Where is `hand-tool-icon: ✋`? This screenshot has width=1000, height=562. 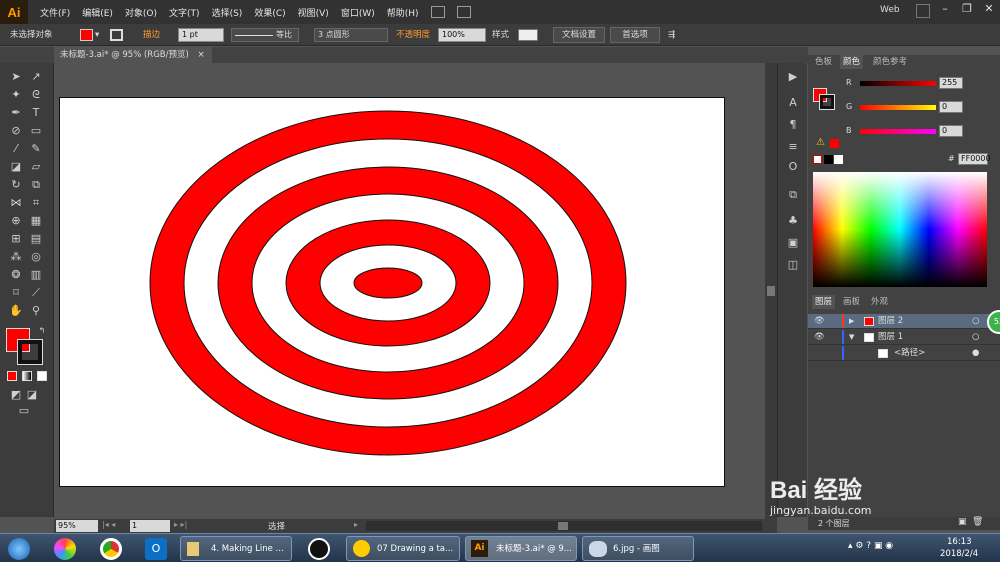
hand-tool-icon: ✋ is located at coordinates (16, 311).